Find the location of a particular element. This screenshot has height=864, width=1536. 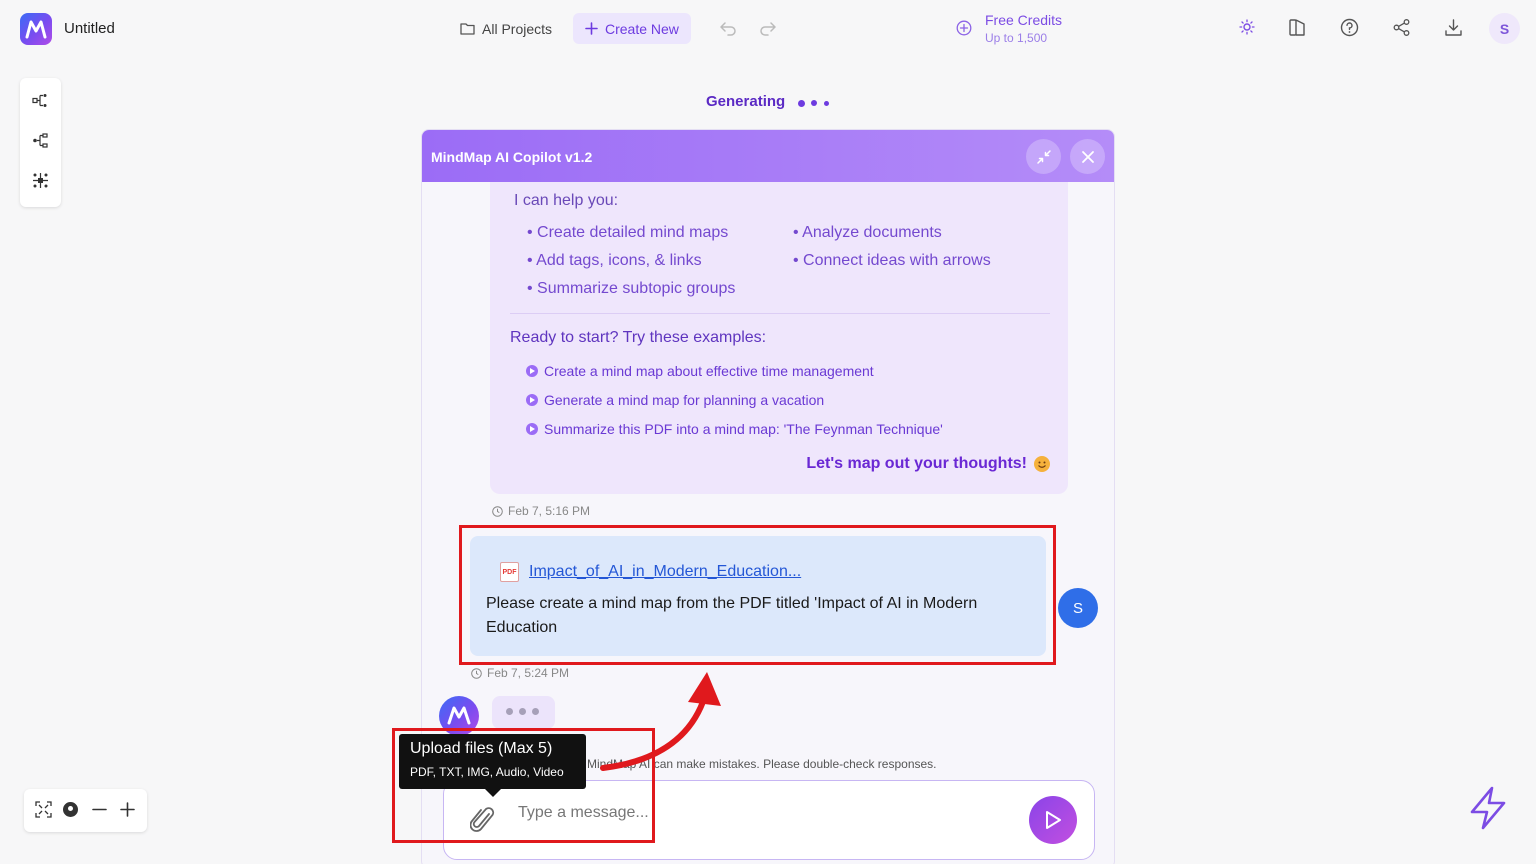

message-timestamp: Feb 7, 5:16 PM is located at coordinates (541, 511).